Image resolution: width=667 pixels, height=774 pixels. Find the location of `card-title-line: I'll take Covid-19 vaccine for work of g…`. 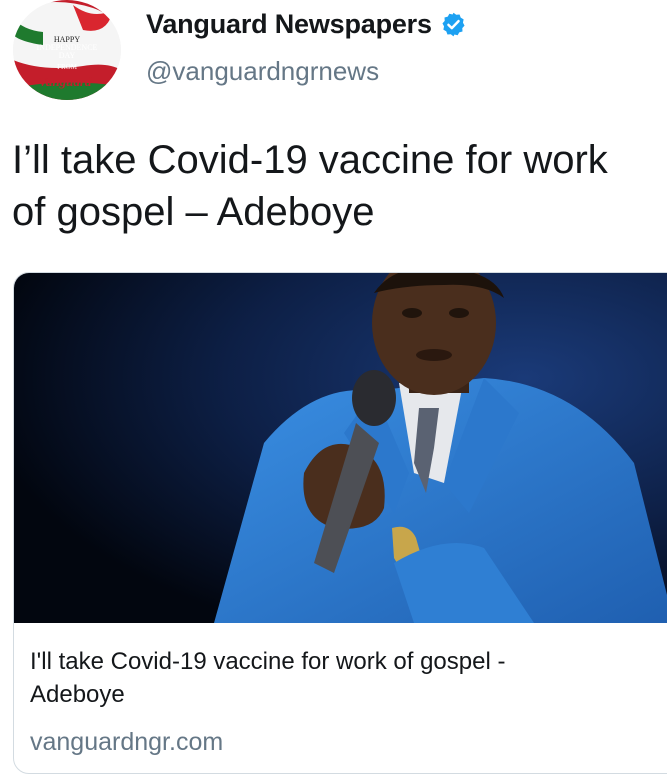

card-title-line: I'll take Covid-19 vaccine for work of g… is located at coordinates (268, 661).